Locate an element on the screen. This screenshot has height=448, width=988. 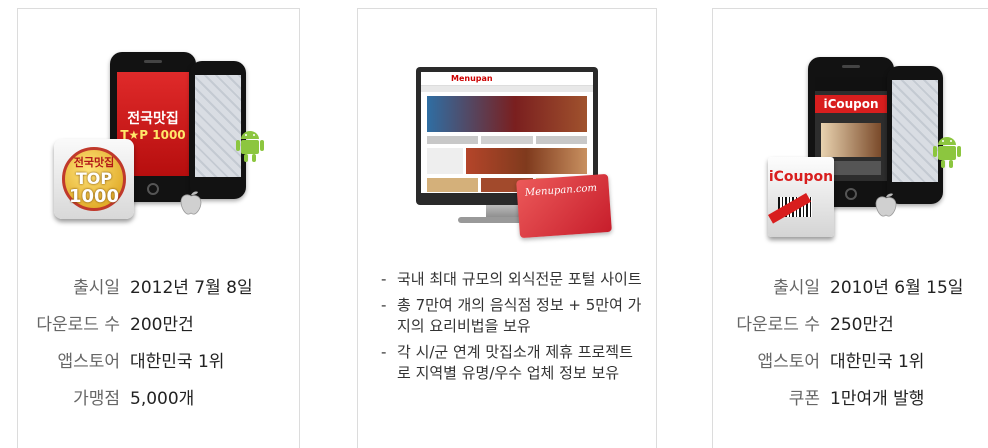
info-value: 1만여개 발행 is located at coordinates (877, 399).